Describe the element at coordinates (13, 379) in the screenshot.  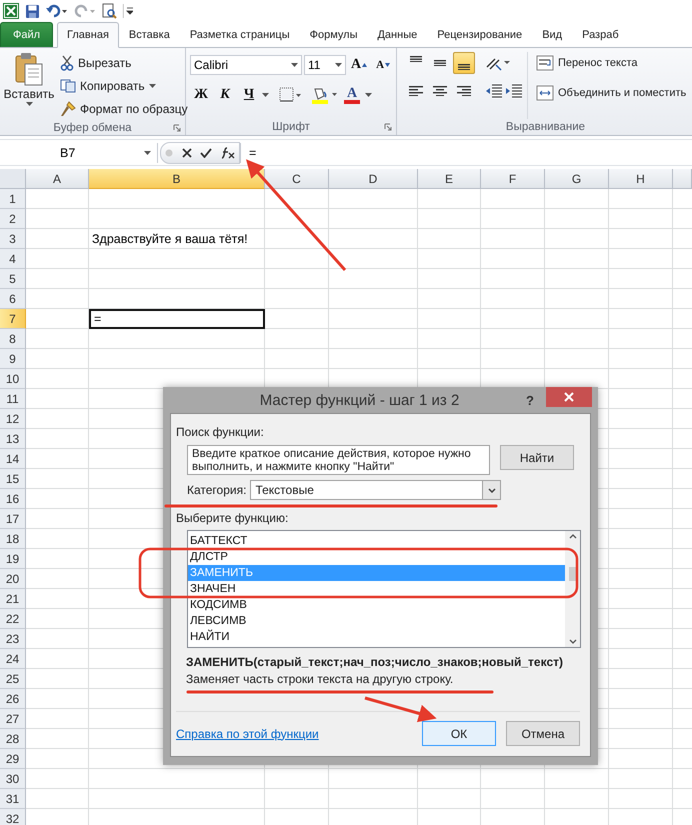
I see `row-header: 10` at that location.